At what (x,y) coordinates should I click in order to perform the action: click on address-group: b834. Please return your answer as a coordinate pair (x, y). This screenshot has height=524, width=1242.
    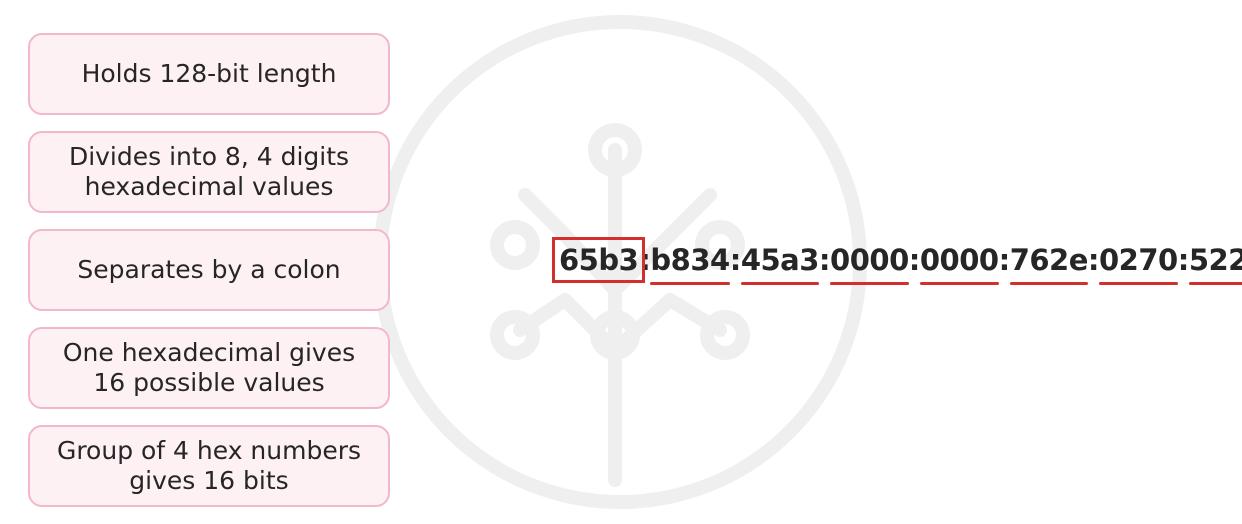
    Looking at the image, I should click on (690, 264).